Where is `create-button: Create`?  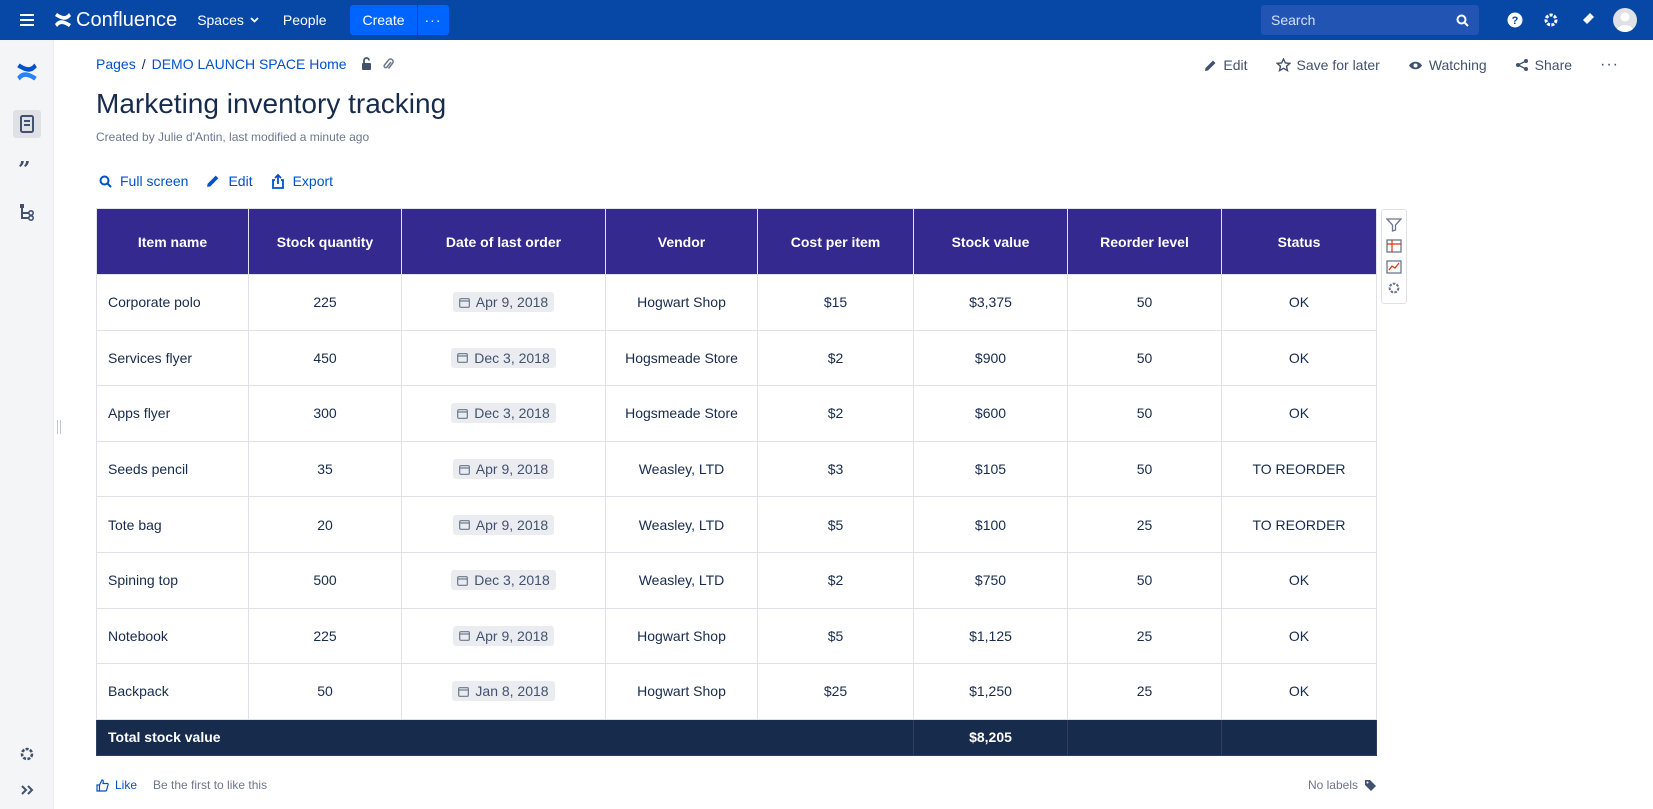
create-button: Create is located at coordinates (383, 20).